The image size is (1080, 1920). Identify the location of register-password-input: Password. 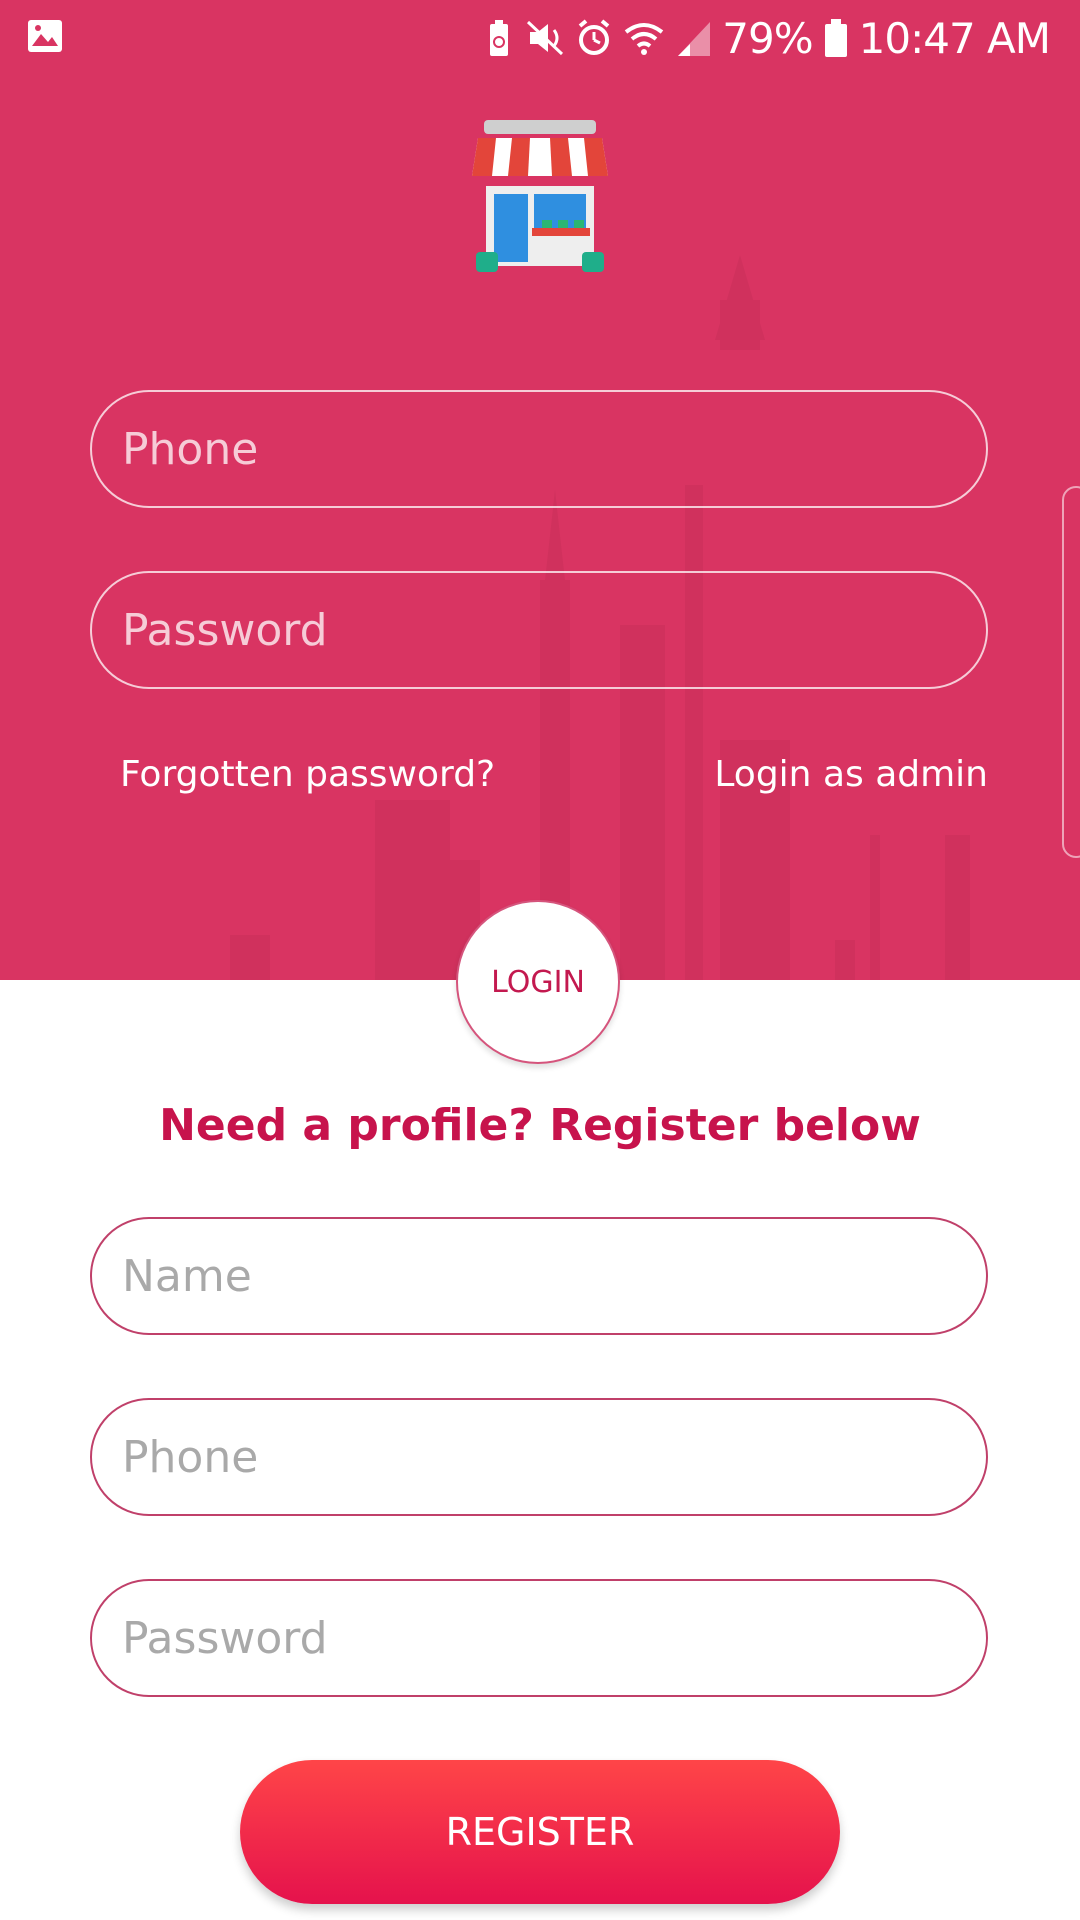
(539, 1638).